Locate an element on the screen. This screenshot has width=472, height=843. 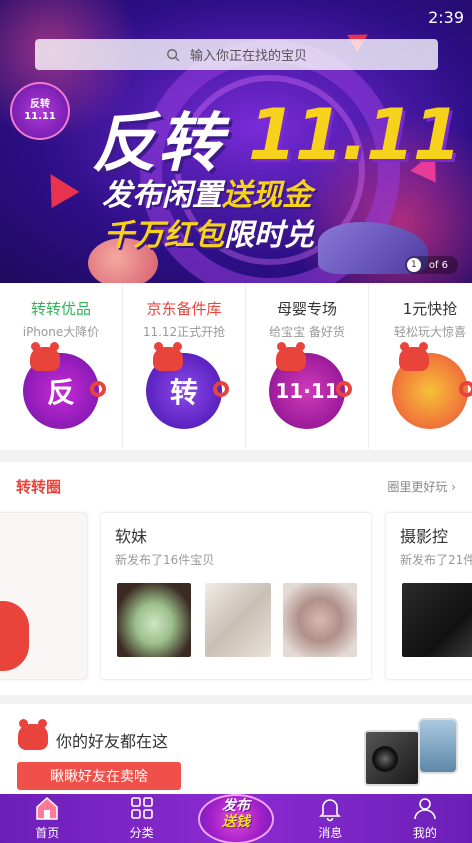
promo-art-text: 11·11 is located at coordinates (307, 391).